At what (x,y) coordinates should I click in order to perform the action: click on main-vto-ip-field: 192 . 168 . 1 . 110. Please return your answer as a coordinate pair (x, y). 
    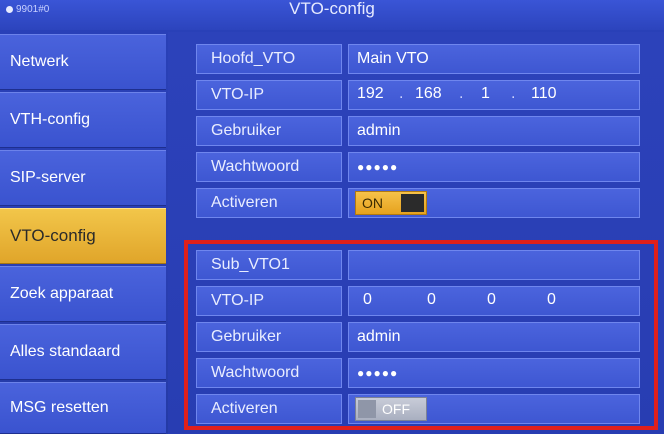
    Looking at the image, I should click on (494, 95).